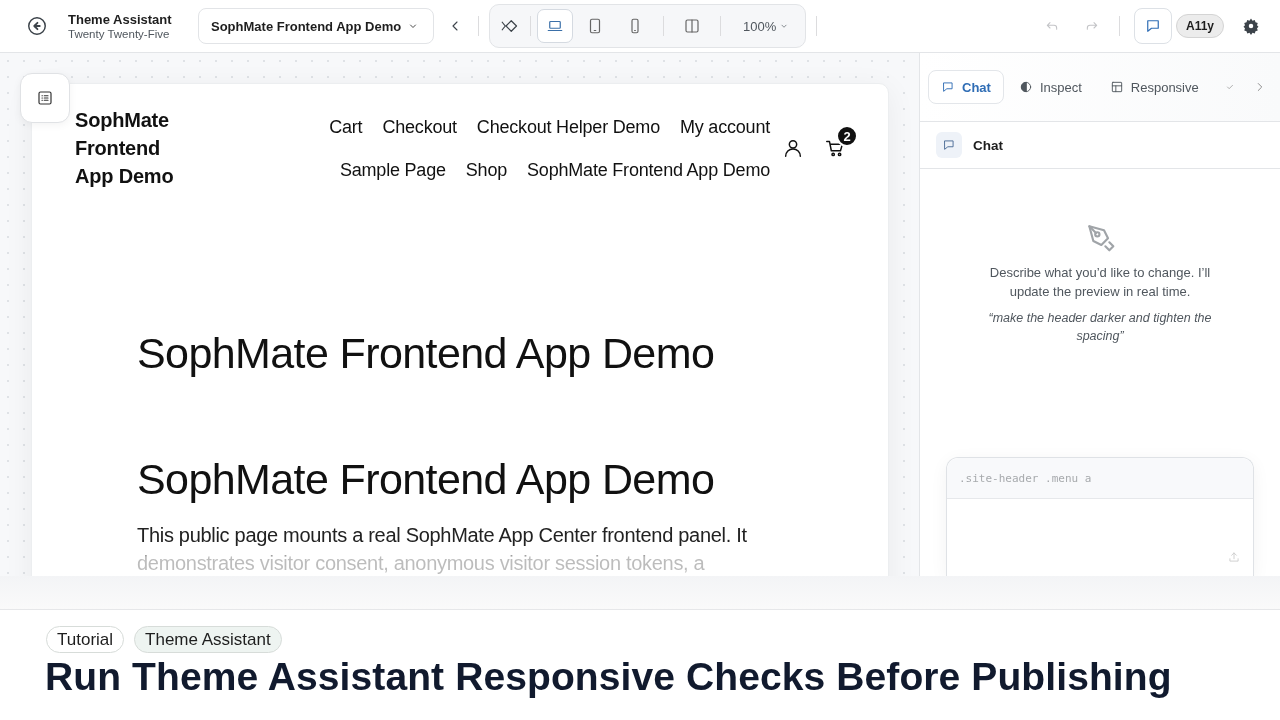 The height and width of the screenshot is (720, 1280). What do you see at coordinates (609, 677) in the screenshot?
I see `article-title: Run Theme Assistant Responsive Checks Before Publishing` at bounding box center [609, 677].